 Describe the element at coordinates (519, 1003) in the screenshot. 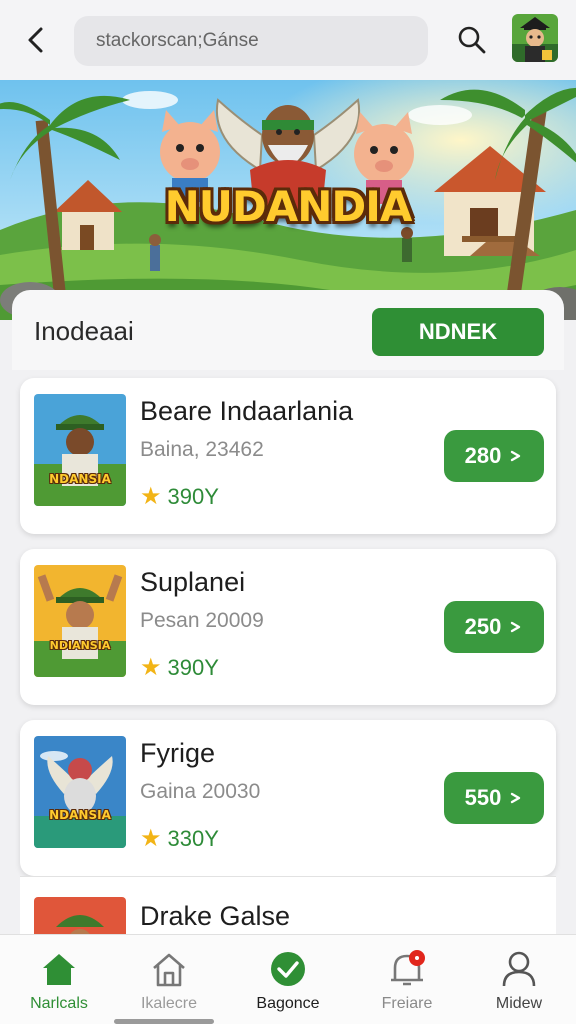

I see `nav-label: Midew` at that location.